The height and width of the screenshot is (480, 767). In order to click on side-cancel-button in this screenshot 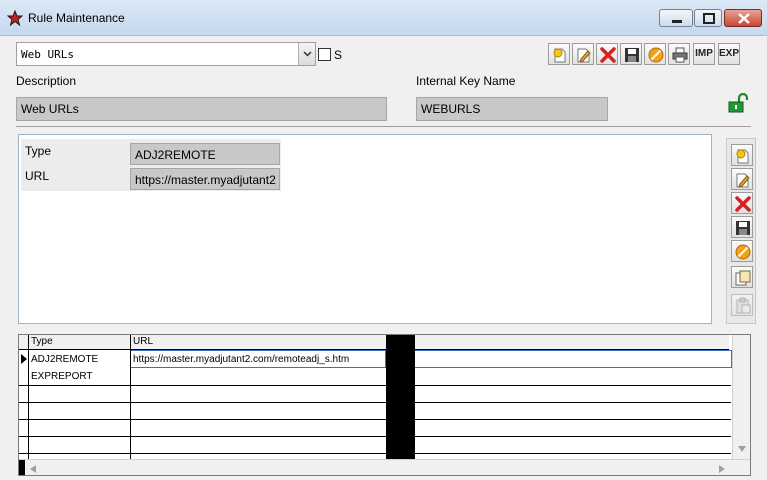, I will do `click(742, 251)`.